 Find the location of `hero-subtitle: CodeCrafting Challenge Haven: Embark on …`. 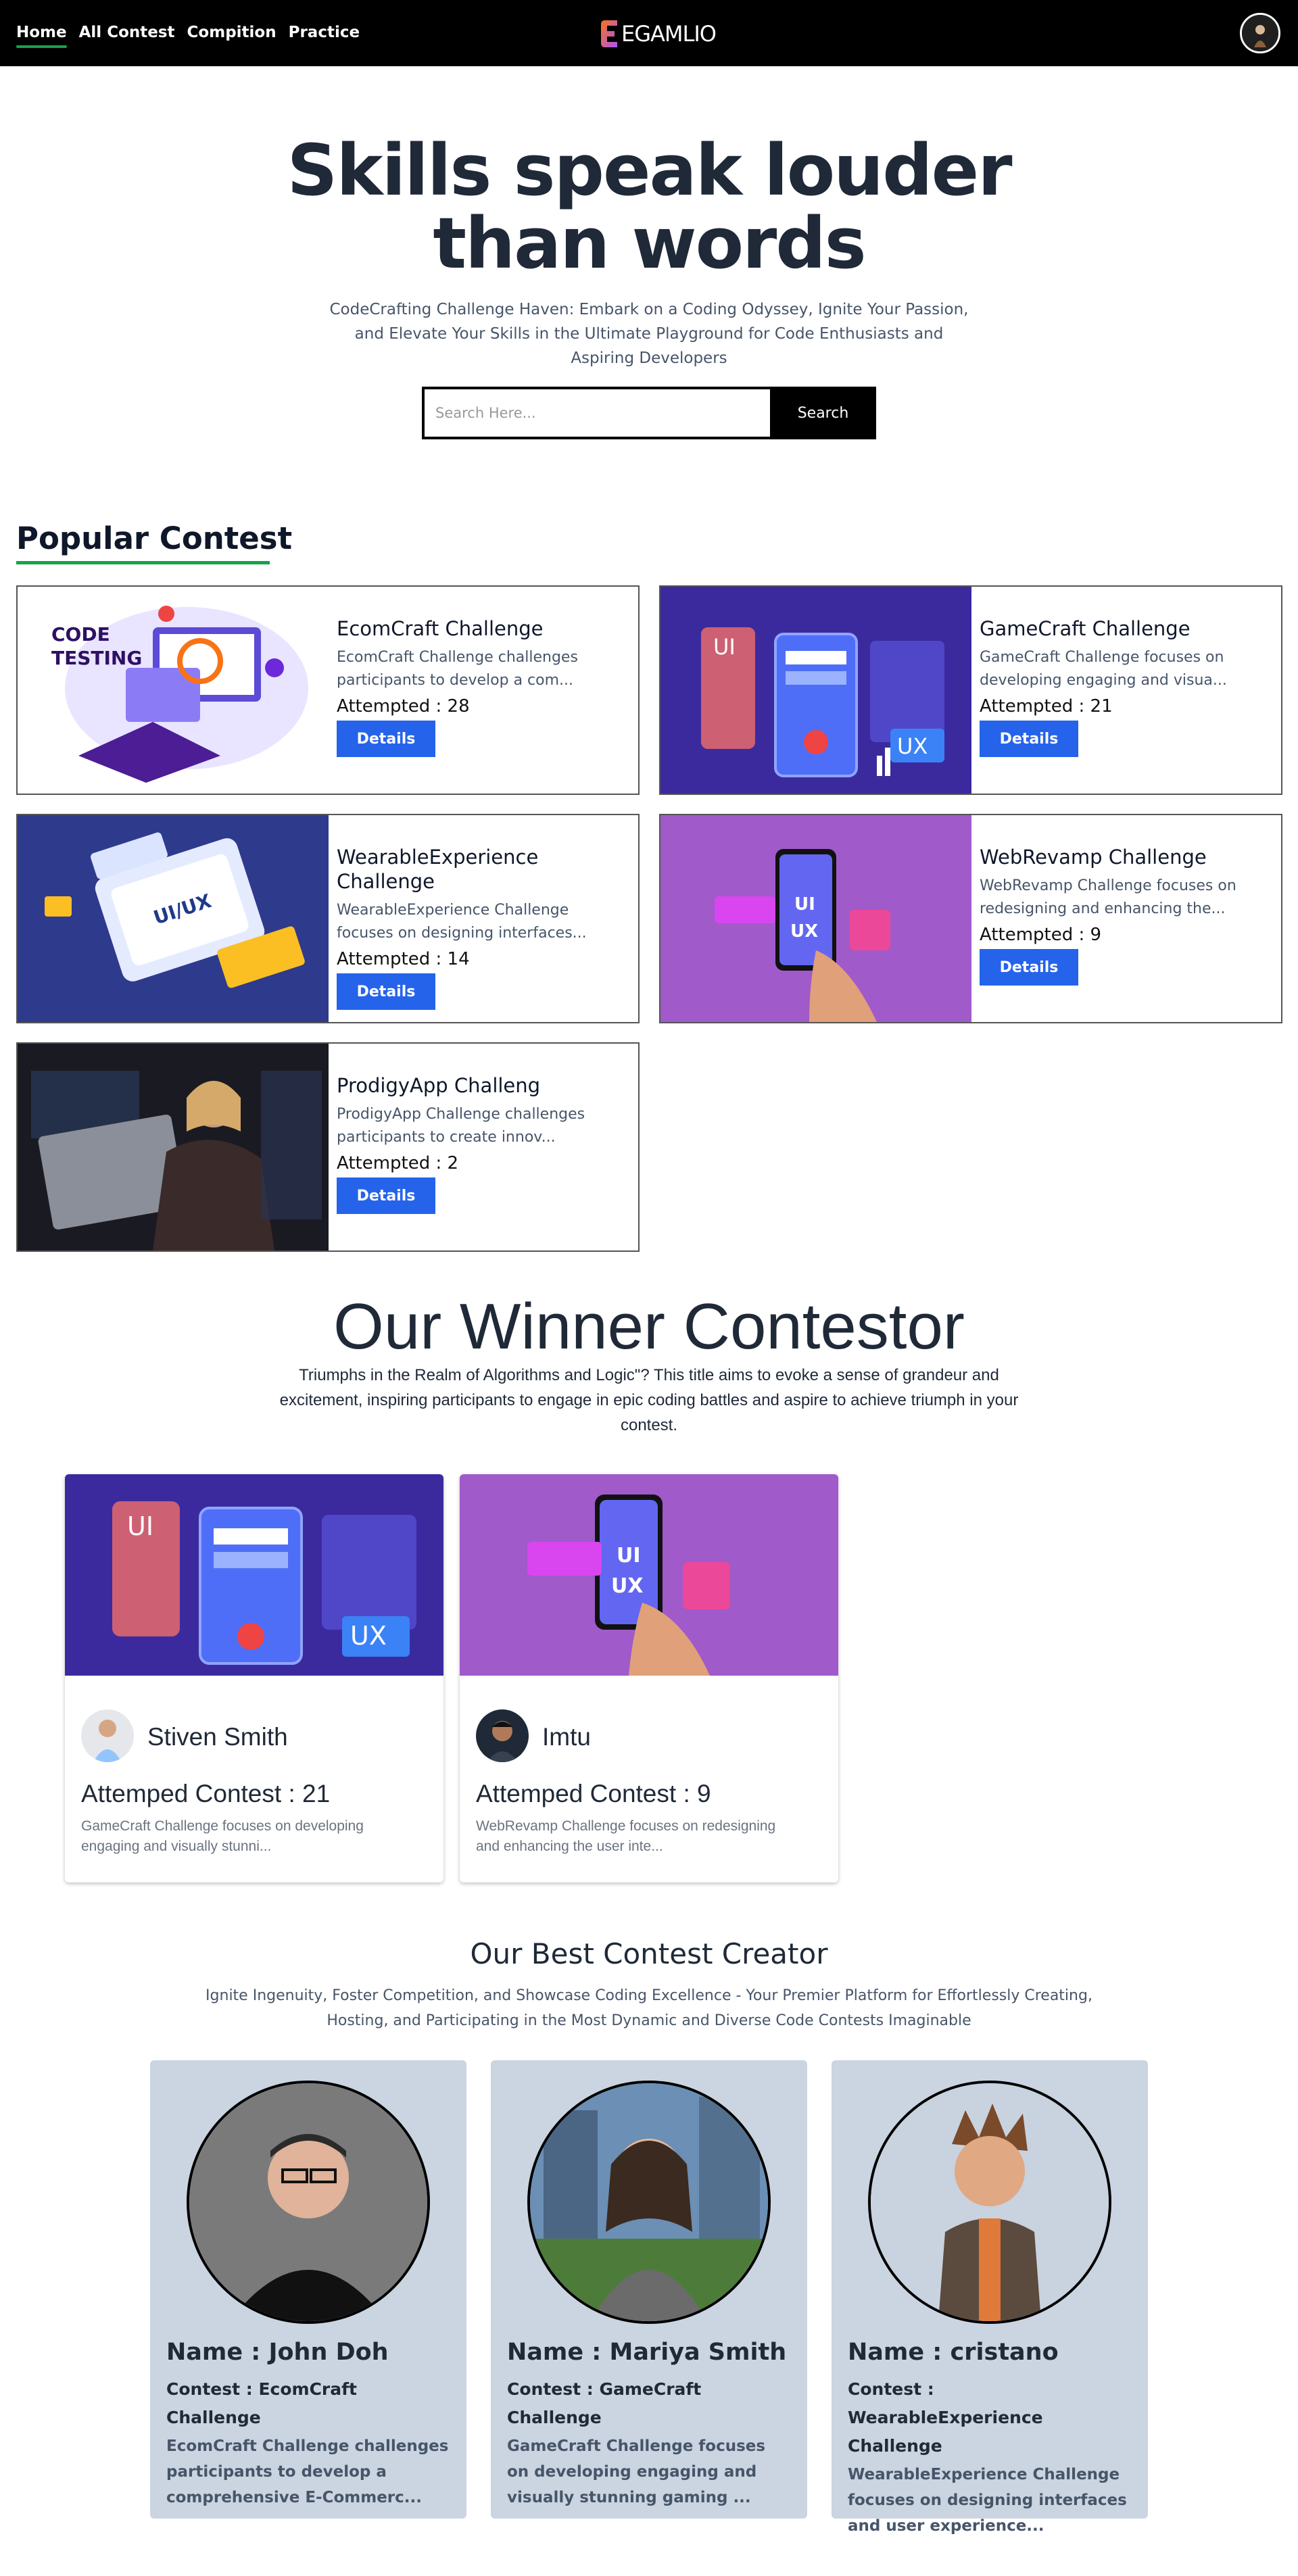

hero-subtitle: CodeCrafting Challenge Haven: Embark on … is located at coordinates (649, 334).